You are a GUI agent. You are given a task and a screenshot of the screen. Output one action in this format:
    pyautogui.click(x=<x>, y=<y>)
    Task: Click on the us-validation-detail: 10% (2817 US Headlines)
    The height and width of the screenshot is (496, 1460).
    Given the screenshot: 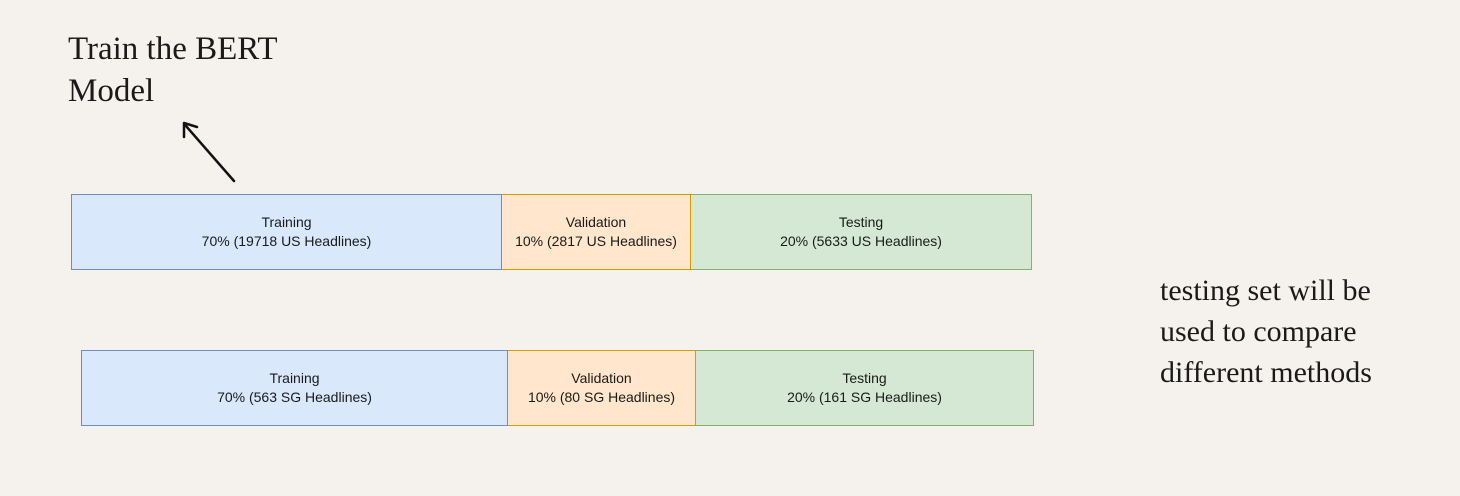 What is the action you would take?
    pyautogui.click(x=596, y=241)
    